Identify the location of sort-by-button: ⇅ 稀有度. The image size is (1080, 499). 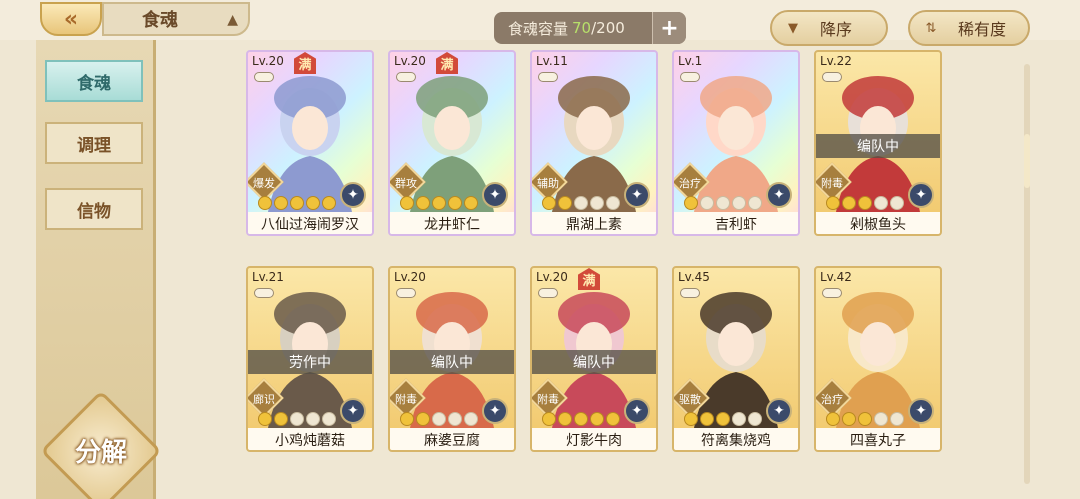
(969, 28).